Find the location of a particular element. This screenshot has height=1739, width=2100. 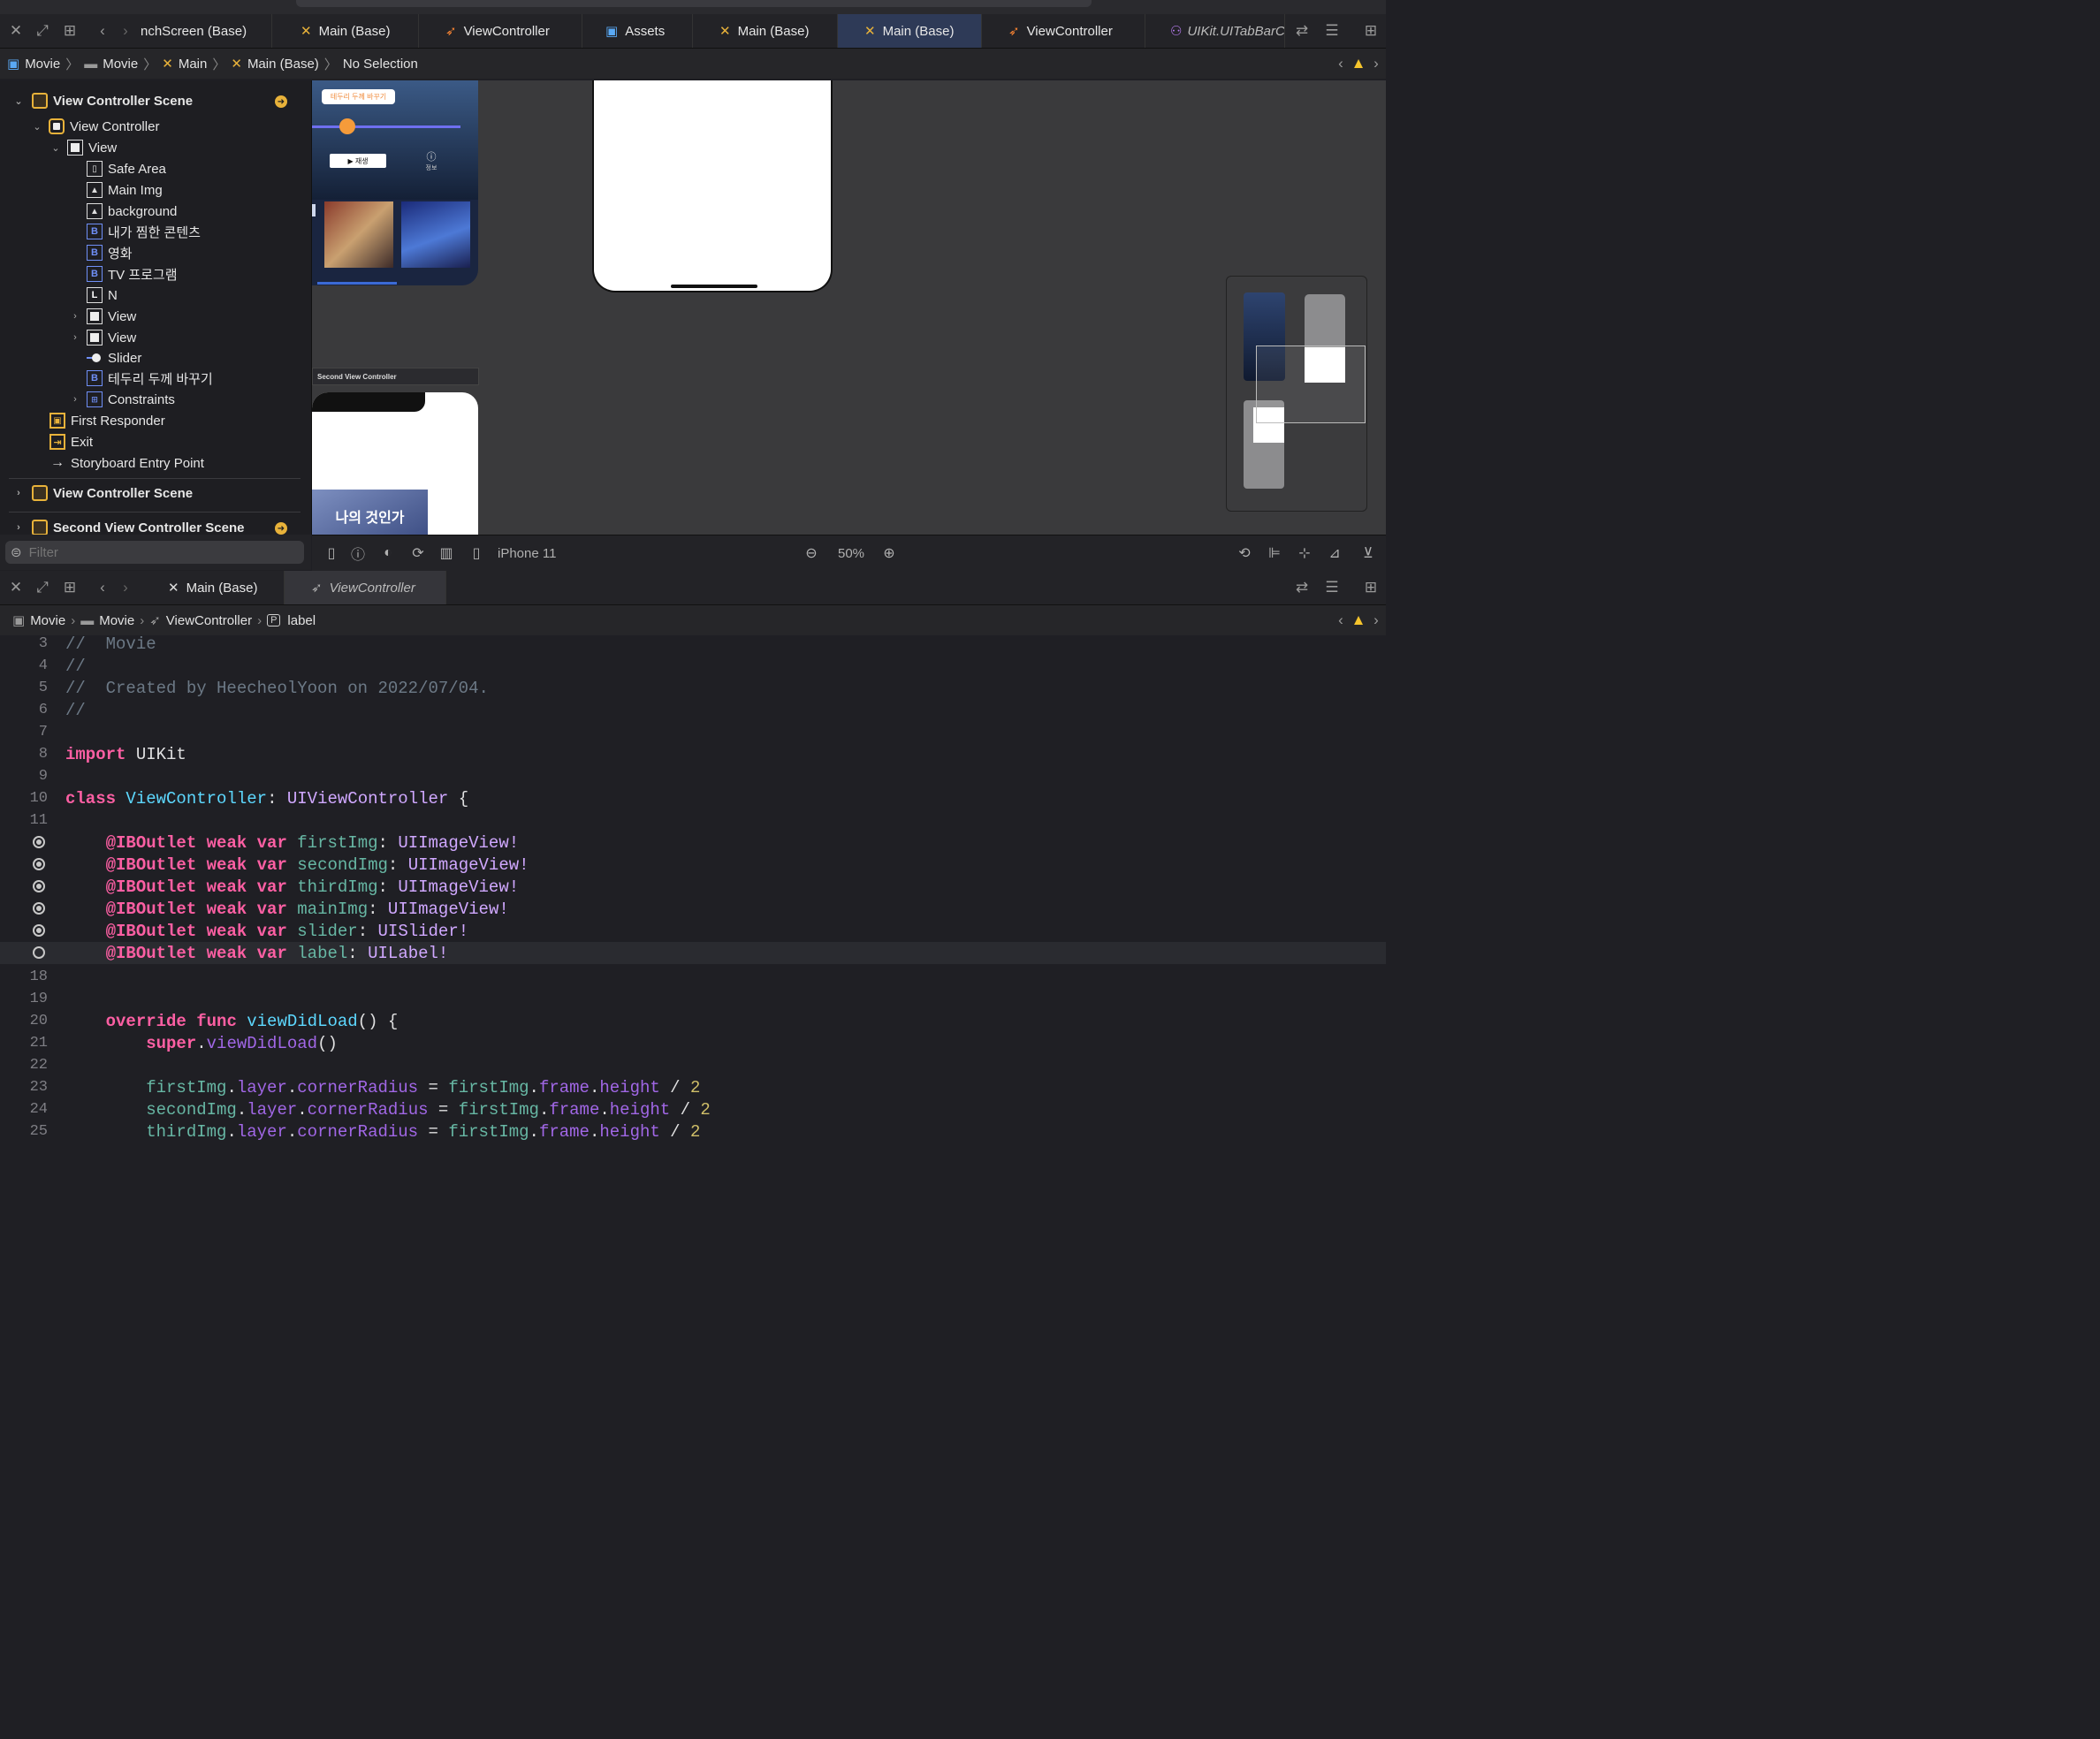

filter-input is located at coordinates (157, 552).